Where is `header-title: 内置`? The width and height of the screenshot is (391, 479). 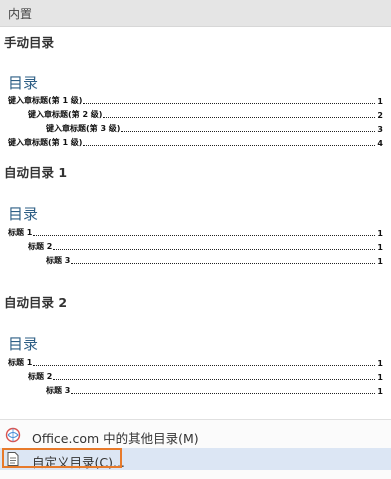
header-title: 内置 is located at coordinates (20, 14).